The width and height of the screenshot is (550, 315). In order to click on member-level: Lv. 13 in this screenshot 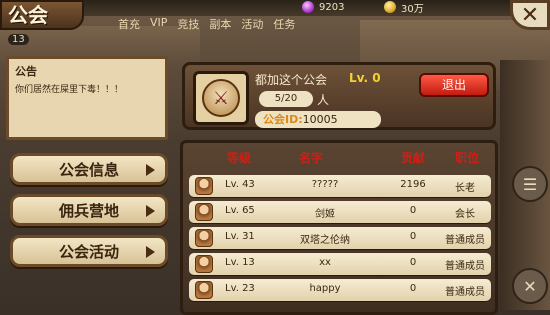, I will do `click(240, 262)`.